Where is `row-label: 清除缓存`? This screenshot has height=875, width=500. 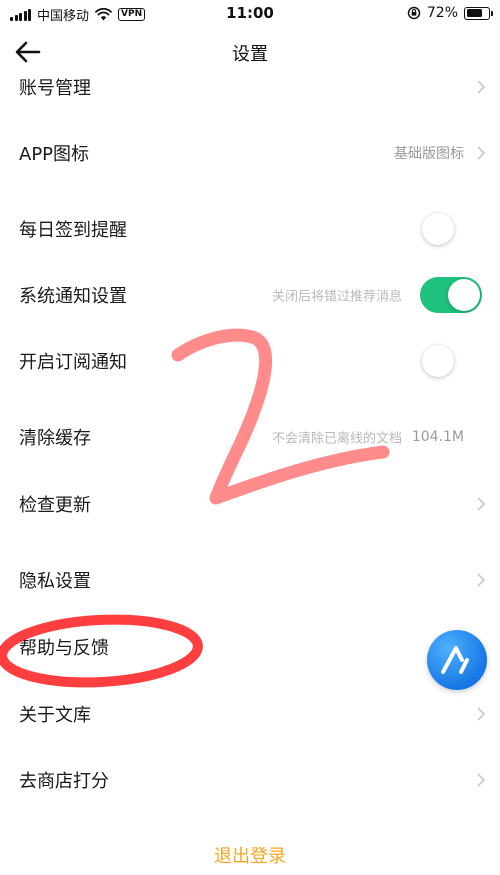
row-label: 清除缓存 is located at coordinates (55, 438).